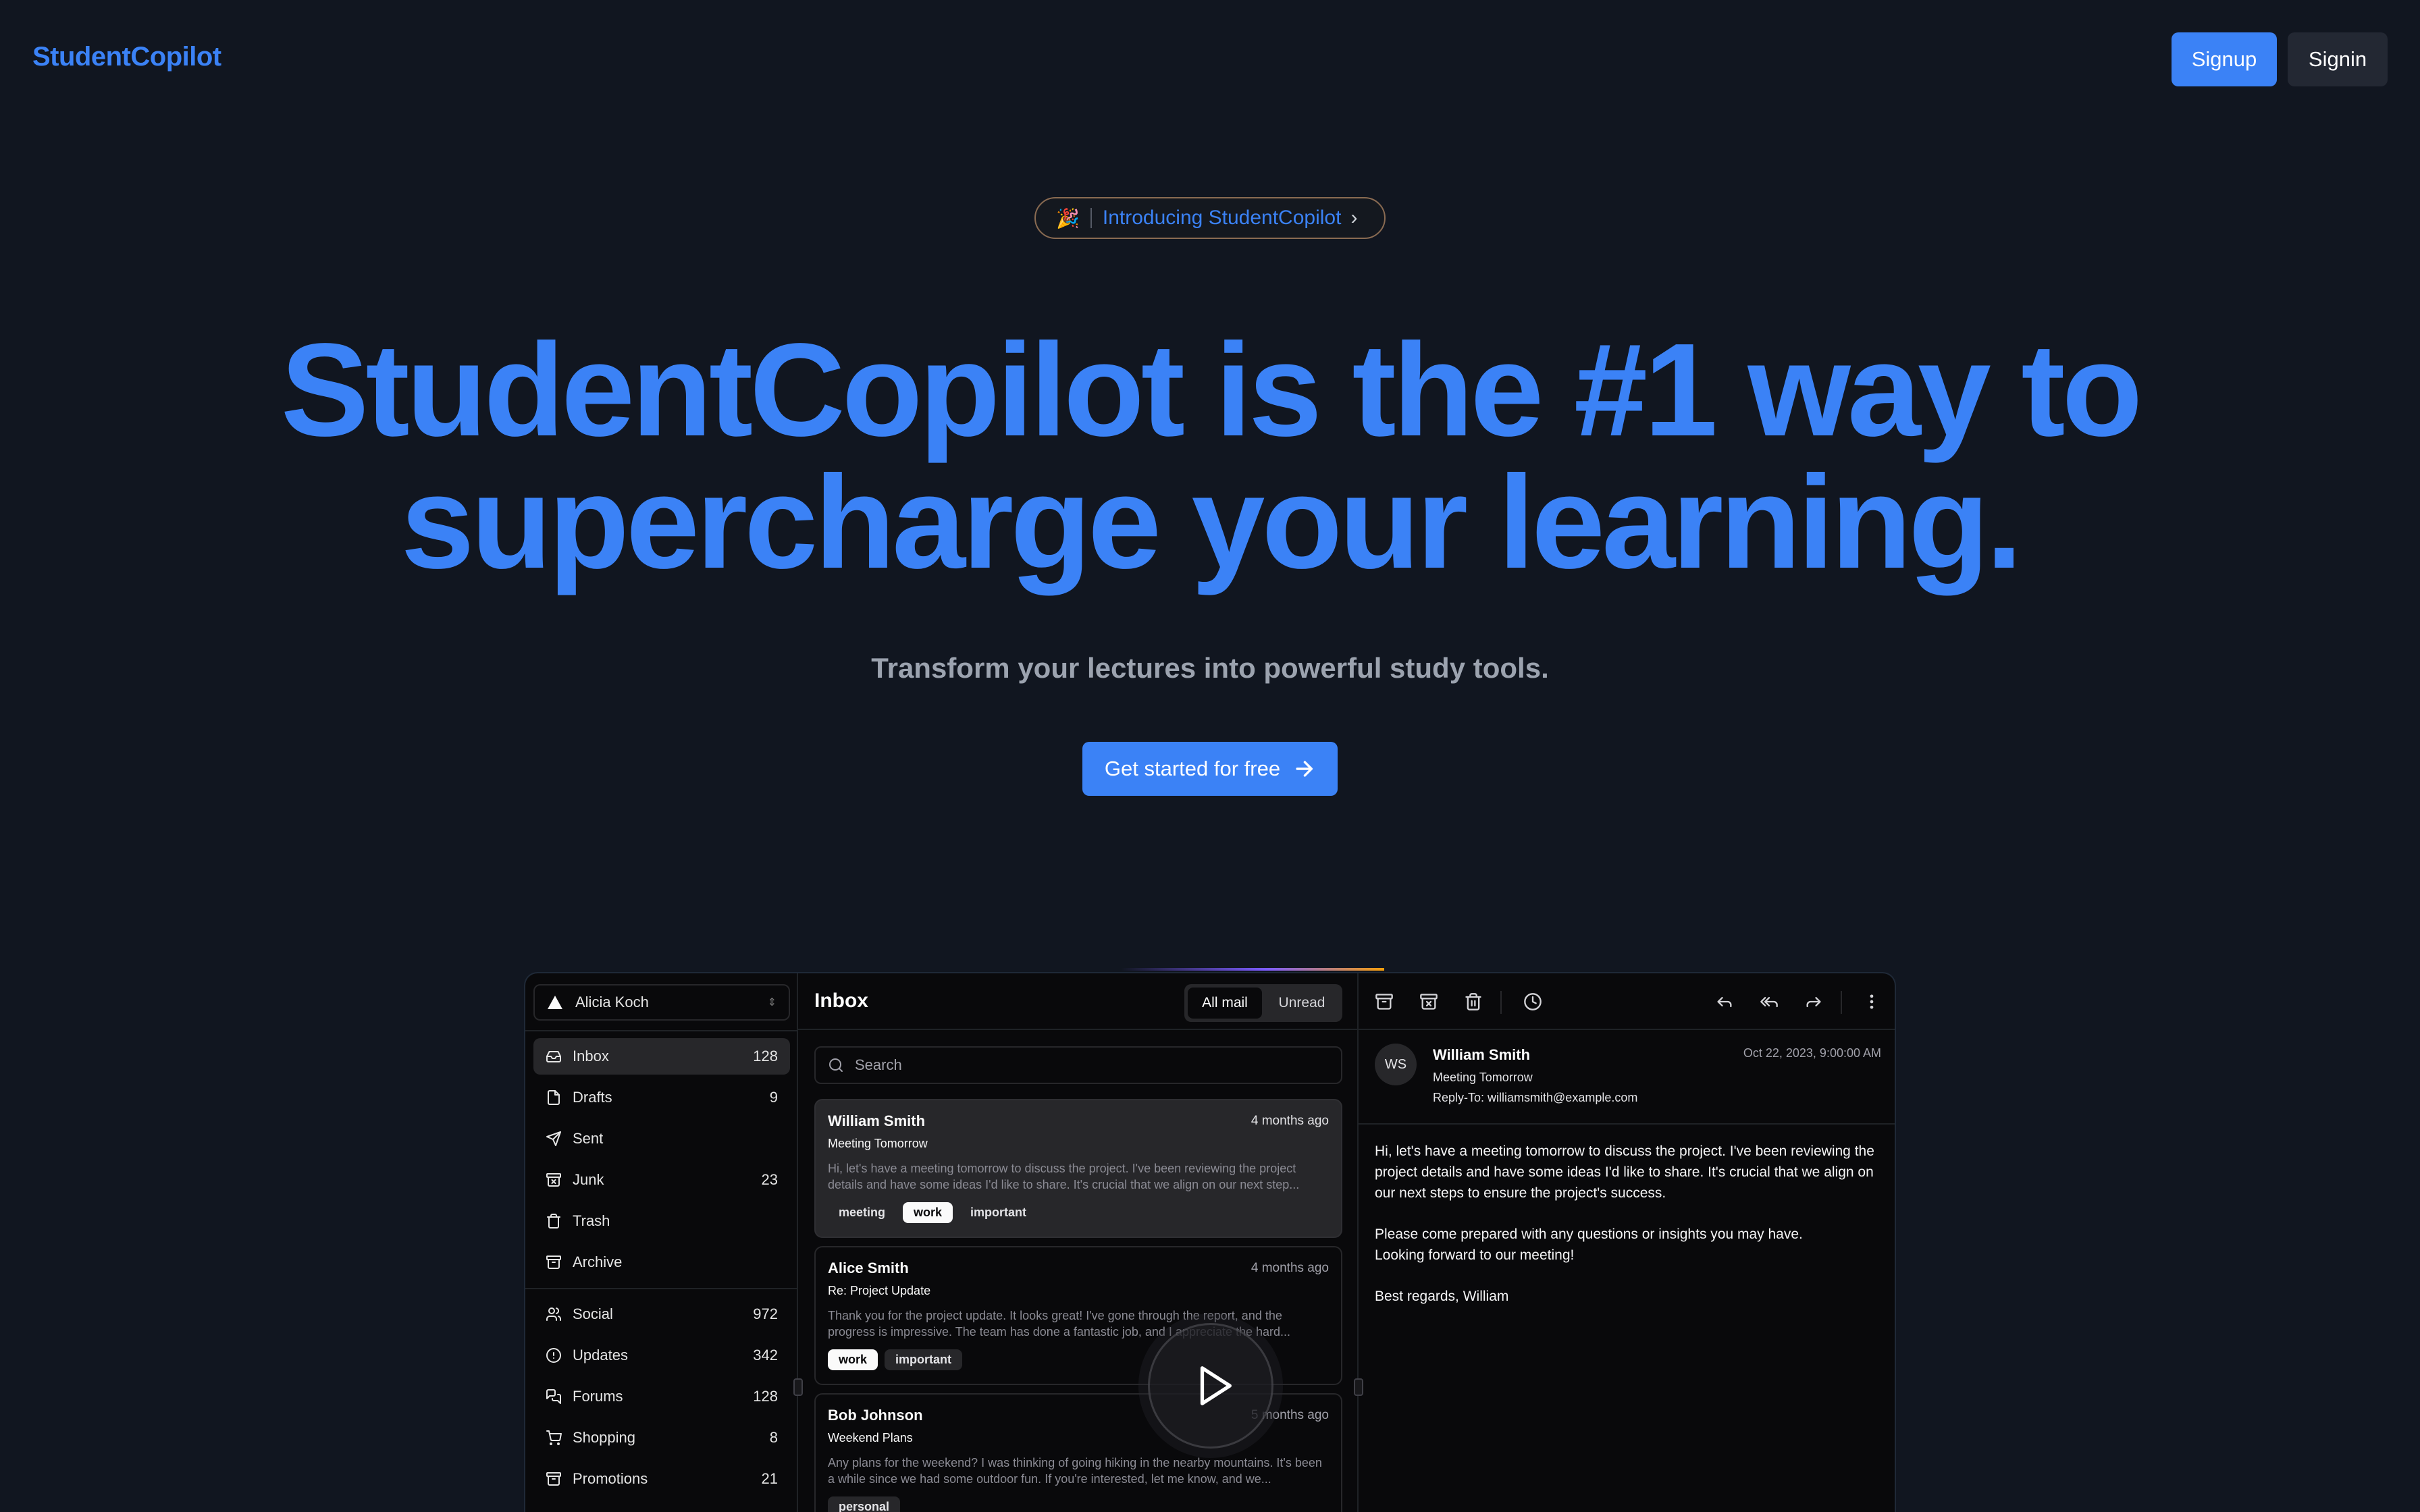  What do you see at coordinates (1225, 1003) in the screenshot?
I see `tab-all-mail: All mail` at bounding box center [1225, 1003].